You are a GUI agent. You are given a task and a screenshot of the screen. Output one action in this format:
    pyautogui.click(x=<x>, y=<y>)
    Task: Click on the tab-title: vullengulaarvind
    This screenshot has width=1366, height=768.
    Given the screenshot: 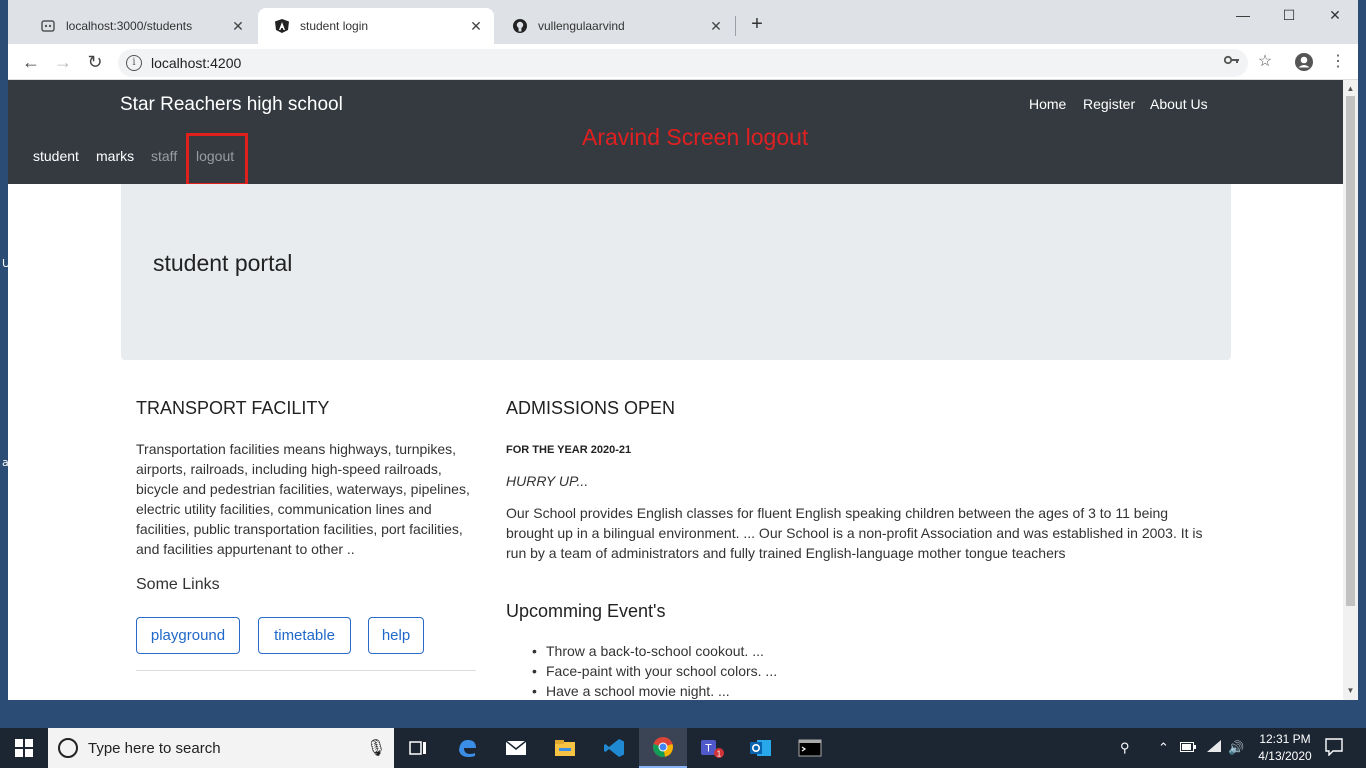 What is the action you would take?
    pyautogui.click(x=581, y=26)
    